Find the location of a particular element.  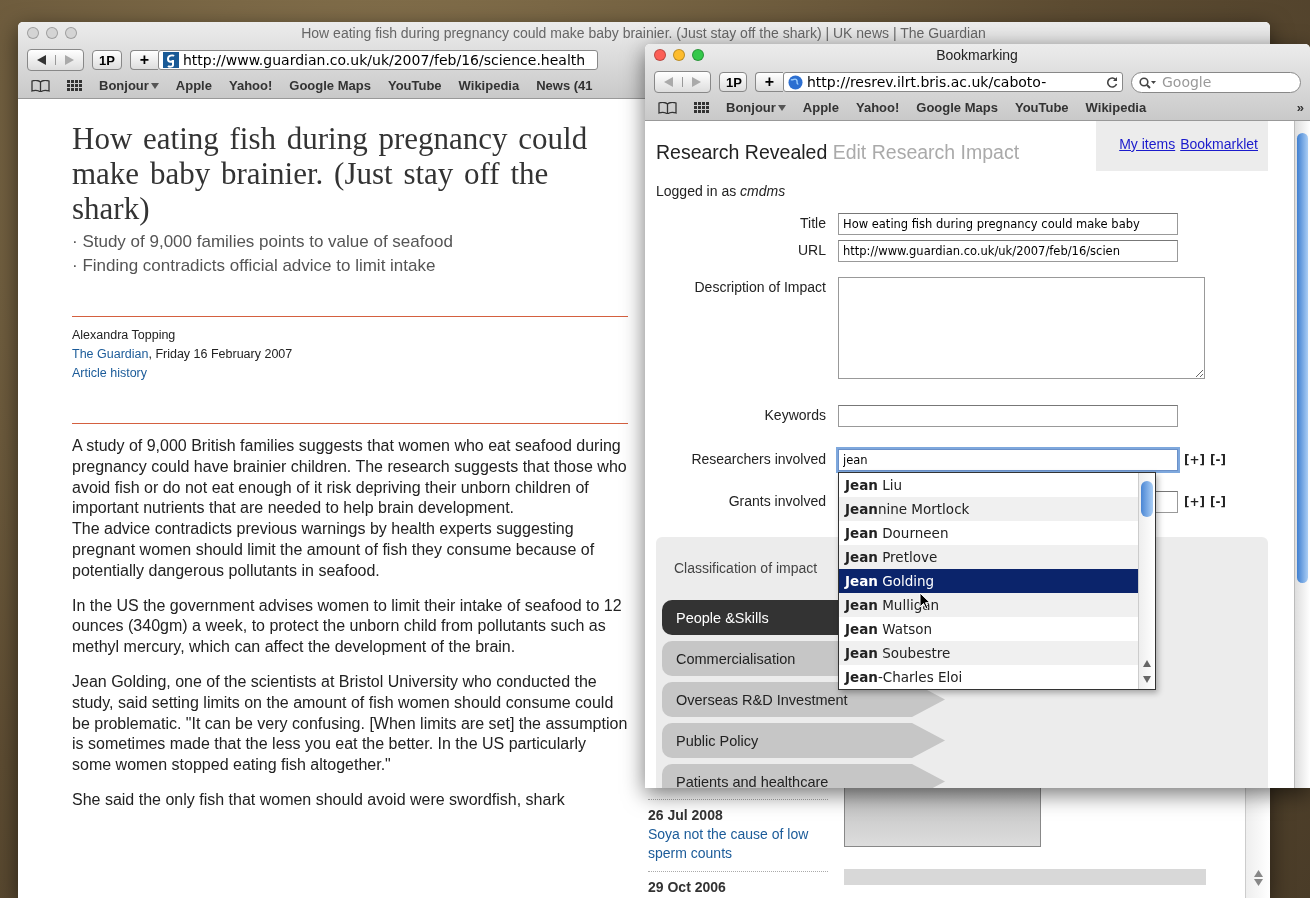

field-label: Researchers involved is located at coordinates (758, 458).